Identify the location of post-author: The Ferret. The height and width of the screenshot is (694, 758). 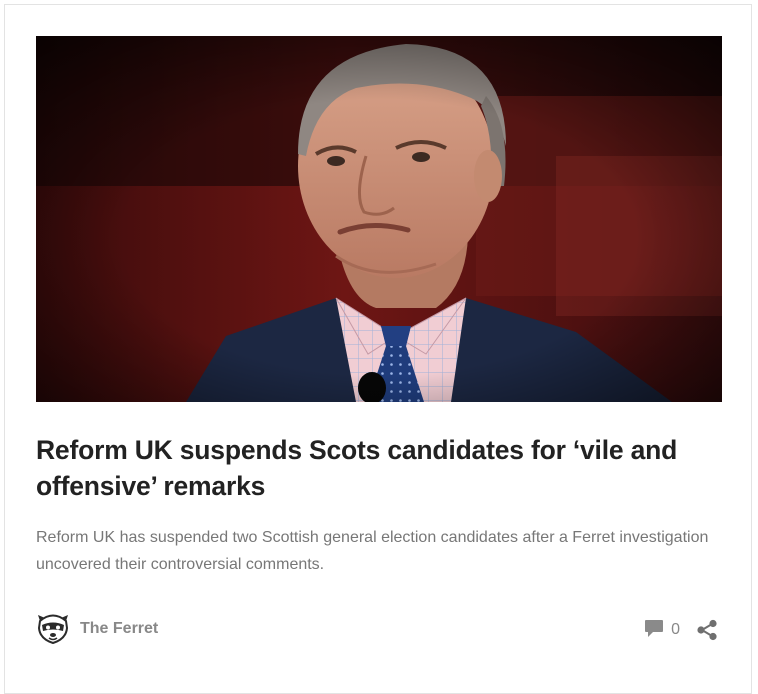
(97, 629).